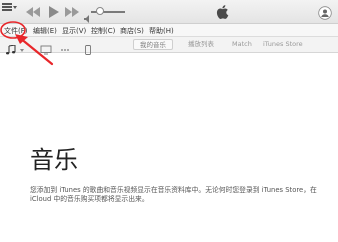  What do you see at coordinates (223, 12) in the screenshot?
I see `apple-icon` at bounding box center [223, 12].